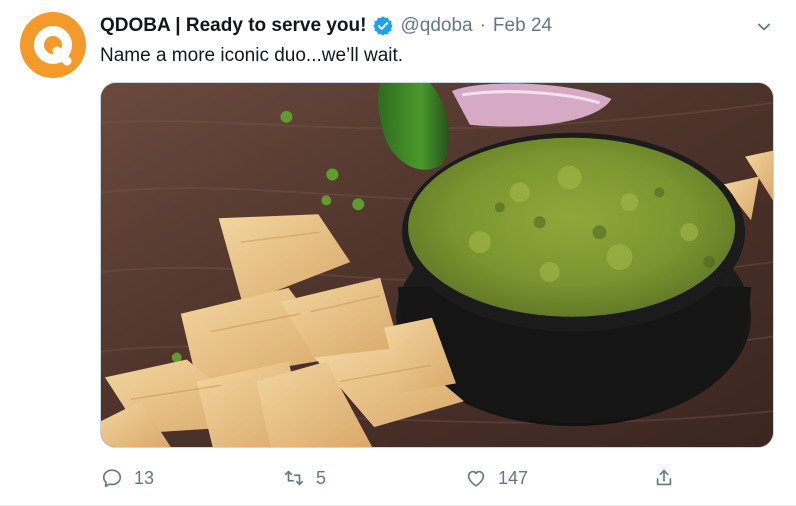  I want to click on retweet-icon, so click(294, 478).